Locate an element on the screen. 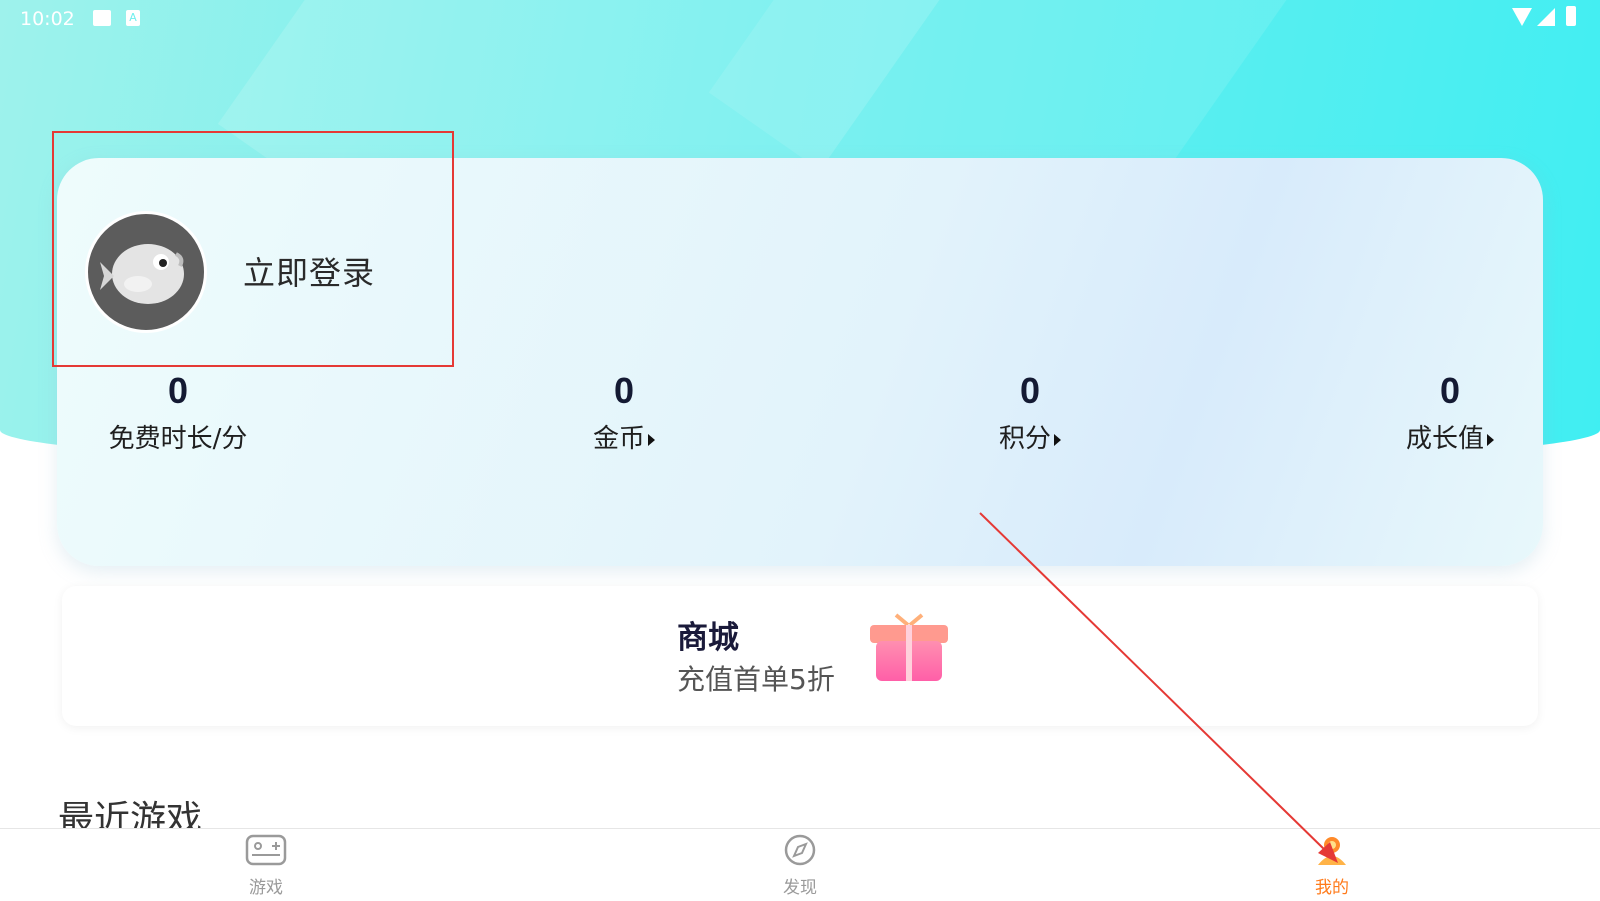  annotation-highlight-box is located at coordinates (253, 249).